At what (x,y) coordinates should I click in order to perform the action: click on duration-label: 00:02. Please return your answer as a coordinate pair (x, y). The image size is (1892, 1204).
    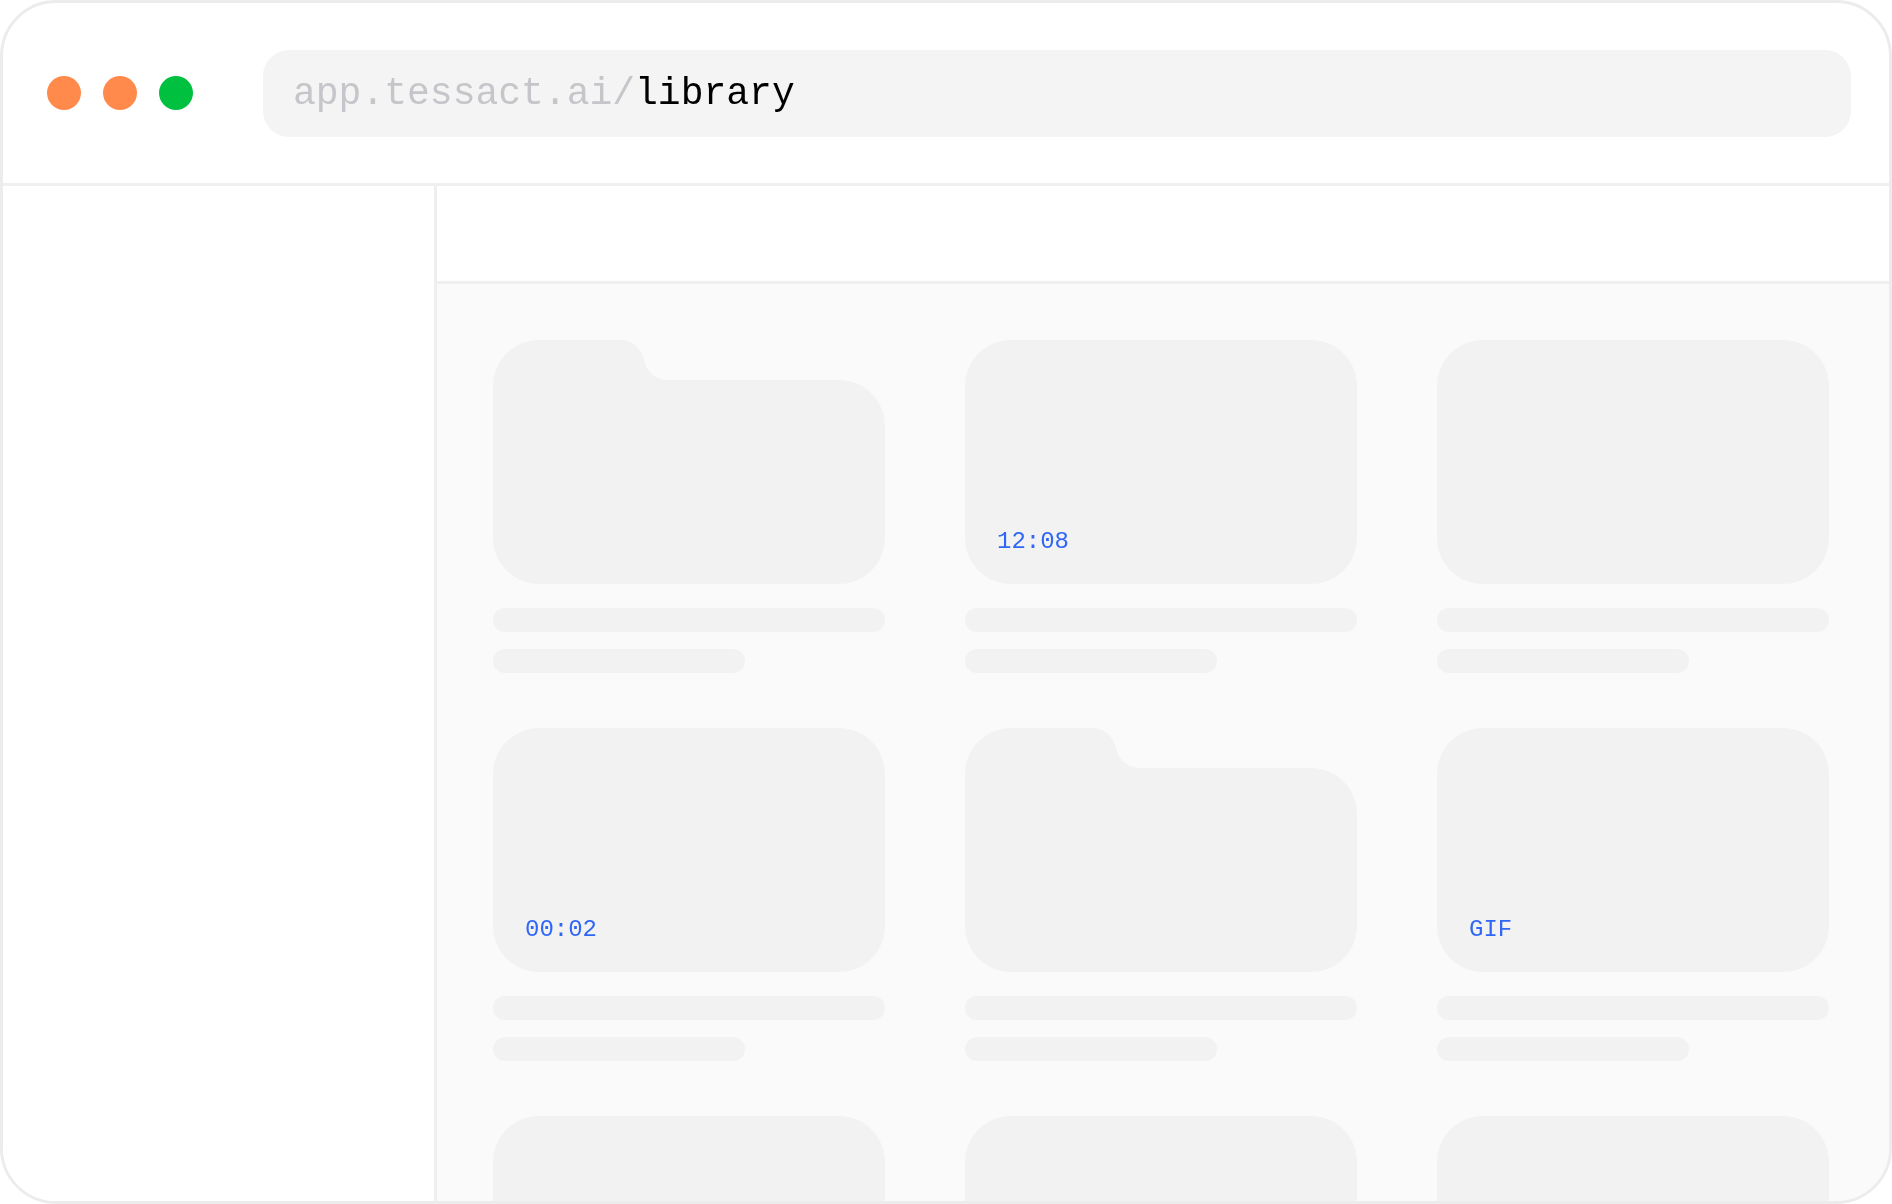
    Looking at the image, I should click on (561, 930).